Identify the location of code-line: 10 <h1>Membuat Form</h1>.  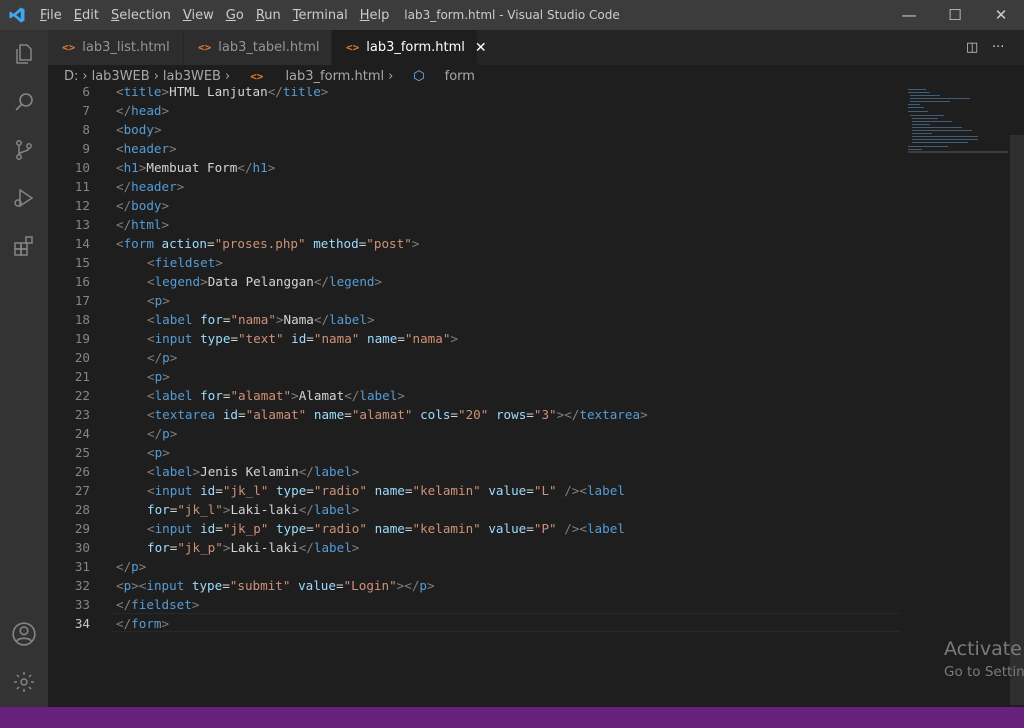
(478, 167).